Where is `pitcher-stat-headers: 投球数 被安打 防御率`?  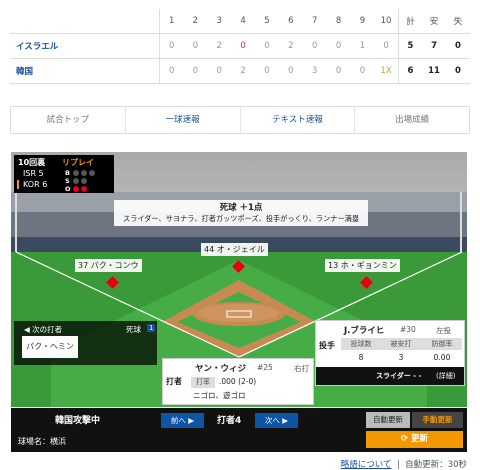 pitcher-stat-headers: 投球数 被安打 防御率 is located at coordinates (401, 344).